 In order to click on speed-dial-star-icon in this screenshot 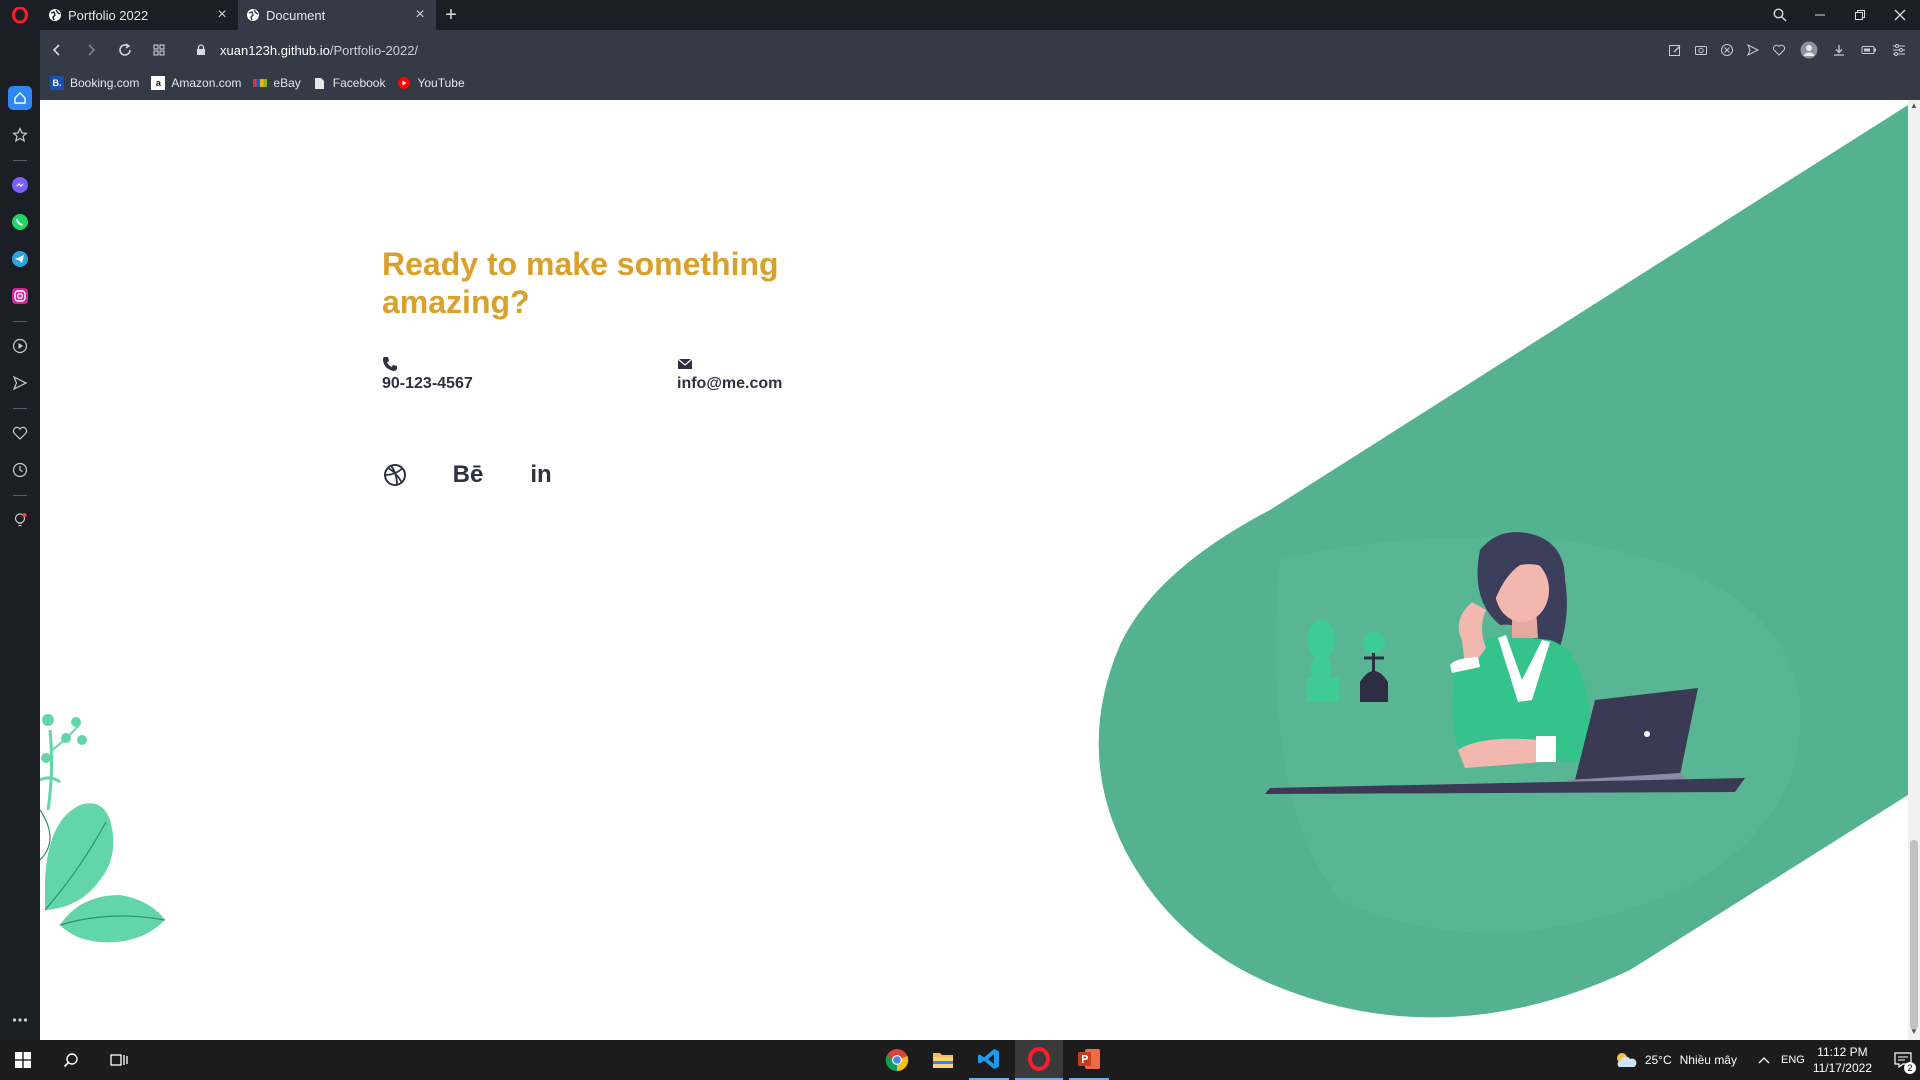, I will do `click(20, 135)`.